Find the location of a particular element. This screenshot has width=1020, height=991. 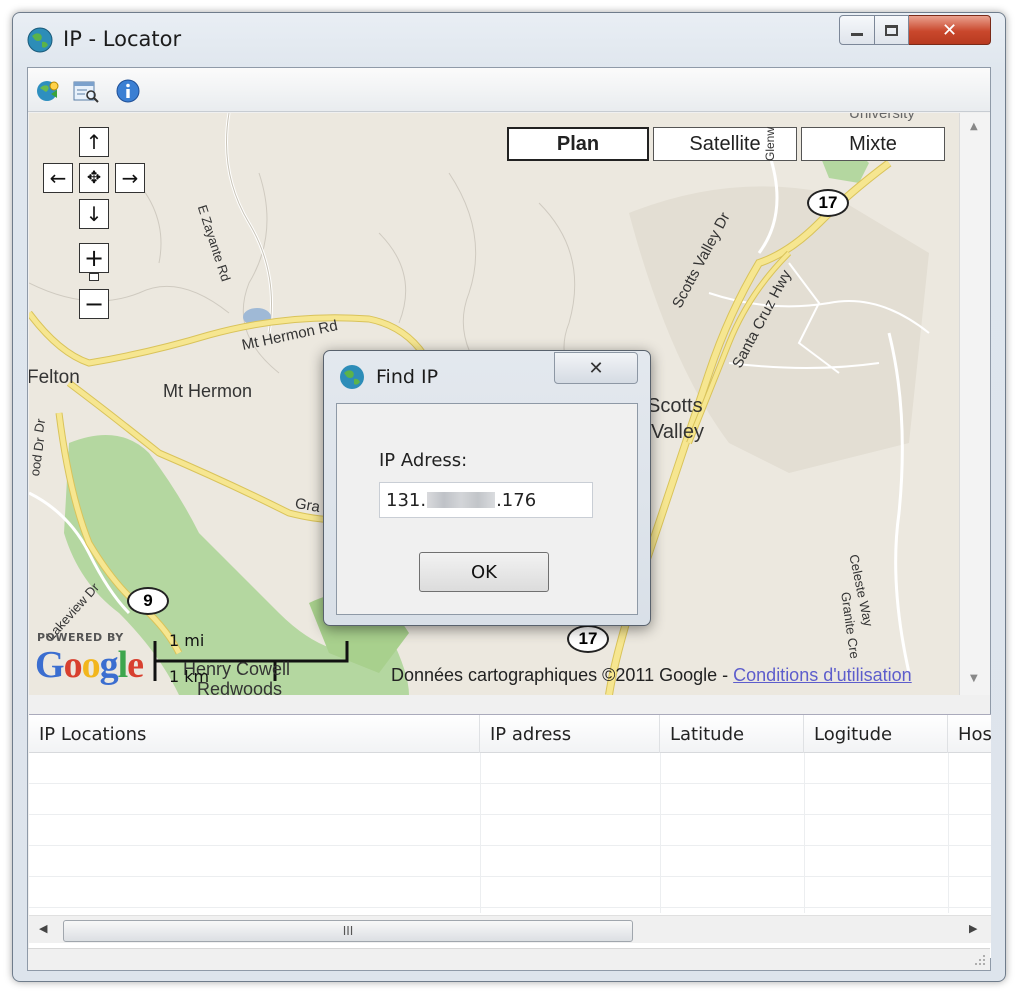

google-logo: Google is located at coordinates (89, 665).